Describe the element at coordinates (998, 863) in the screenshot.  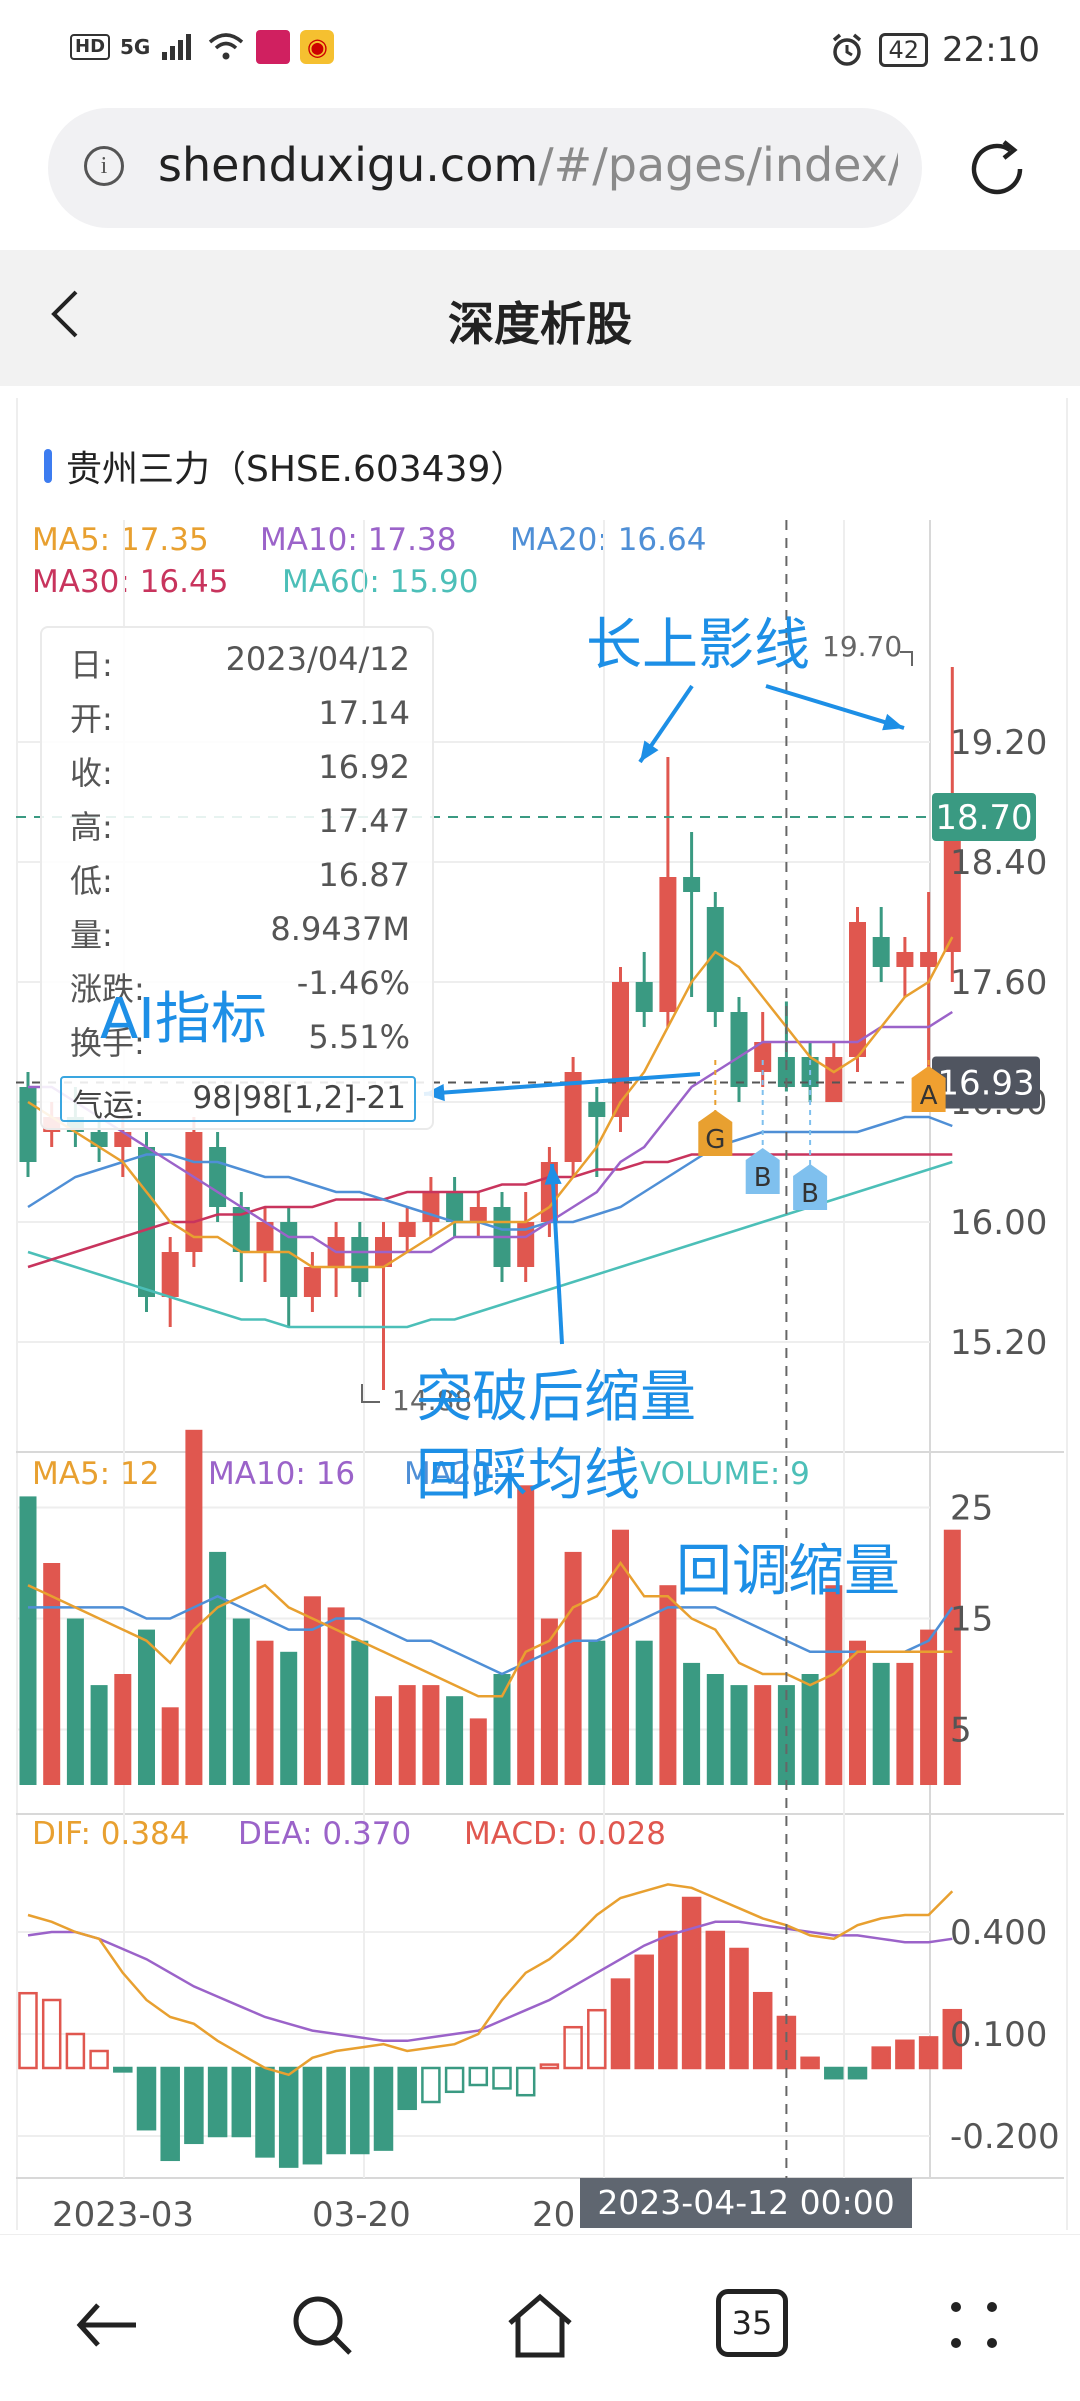
I see `price-tick-label: 18.40` at that location.